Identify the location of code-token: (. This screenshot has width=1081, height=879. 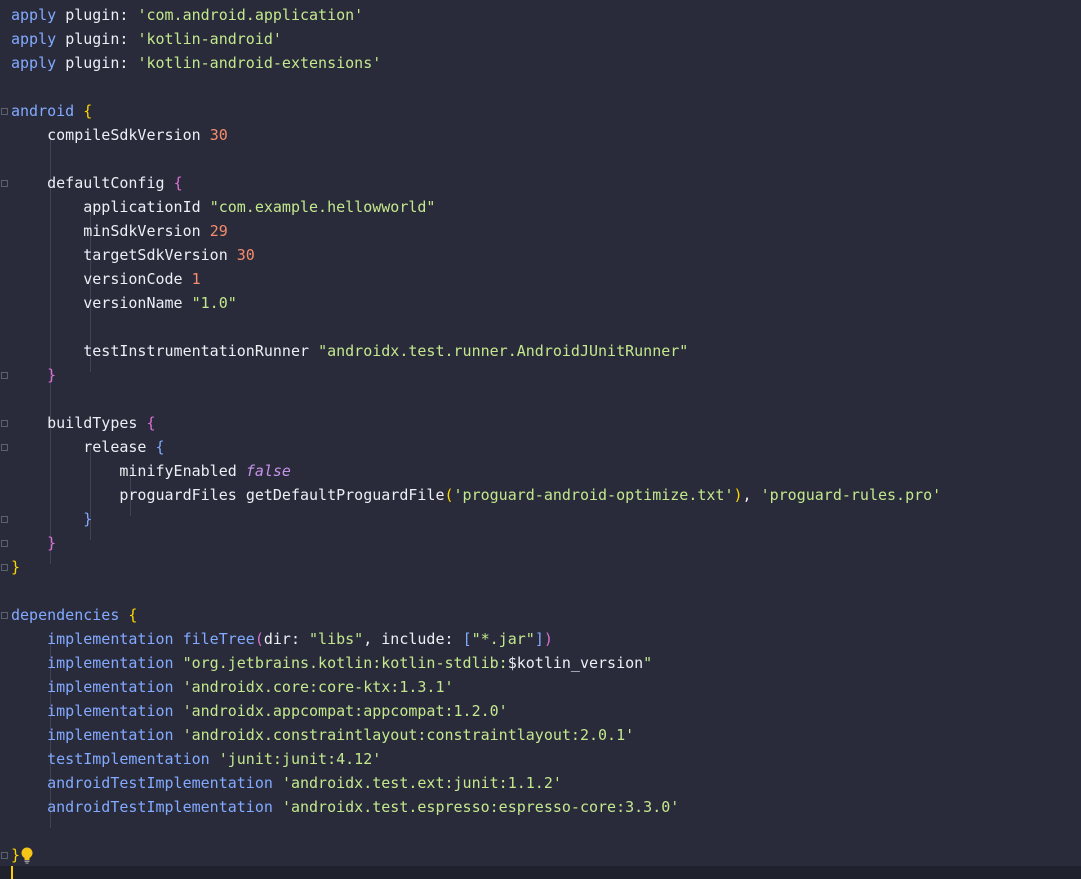
(449, 495).